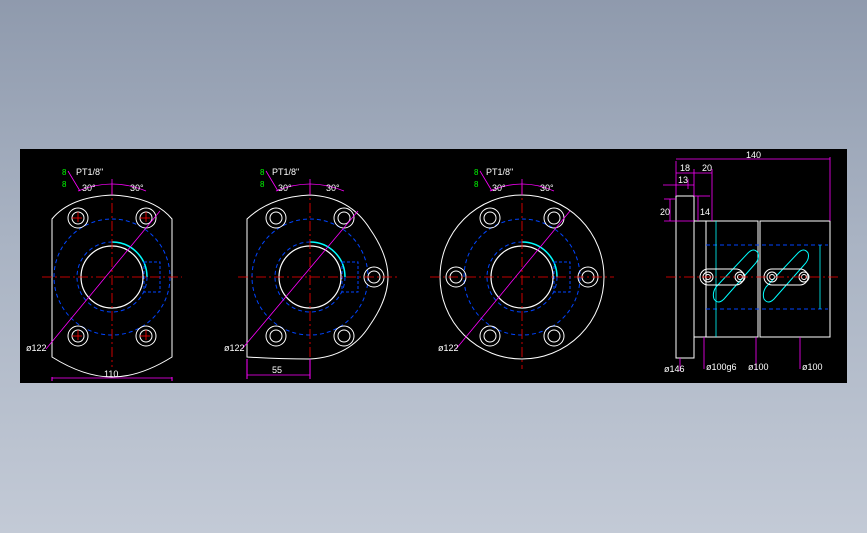 The width and height of the screenshot is (867, 533). What do you see at coordinates (476, 184) in the screenshot?
I see `small-label-b3: 8` at bounding box center [476, 184].